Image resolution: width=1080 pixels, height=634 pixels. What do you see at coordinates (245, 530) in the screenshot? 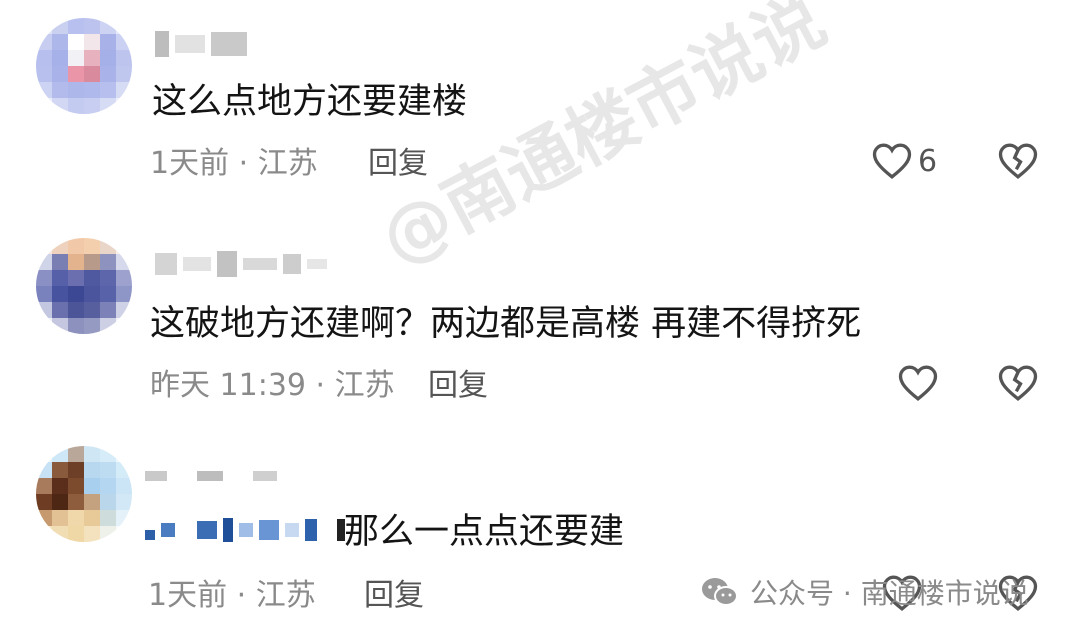
I see `mention-blurred` at bounding box center [245, 530].